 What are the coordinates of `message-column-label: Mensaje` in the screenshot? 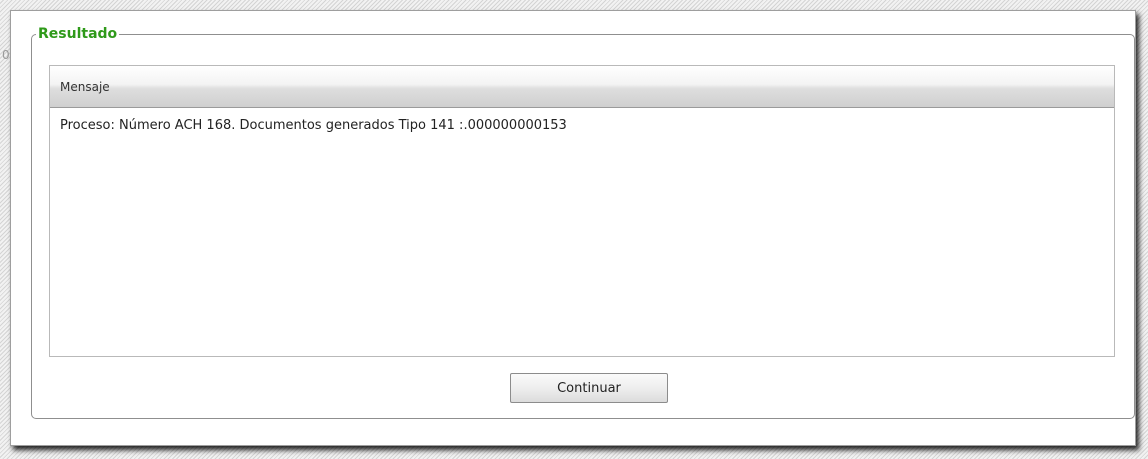 It's located at (85, 86).